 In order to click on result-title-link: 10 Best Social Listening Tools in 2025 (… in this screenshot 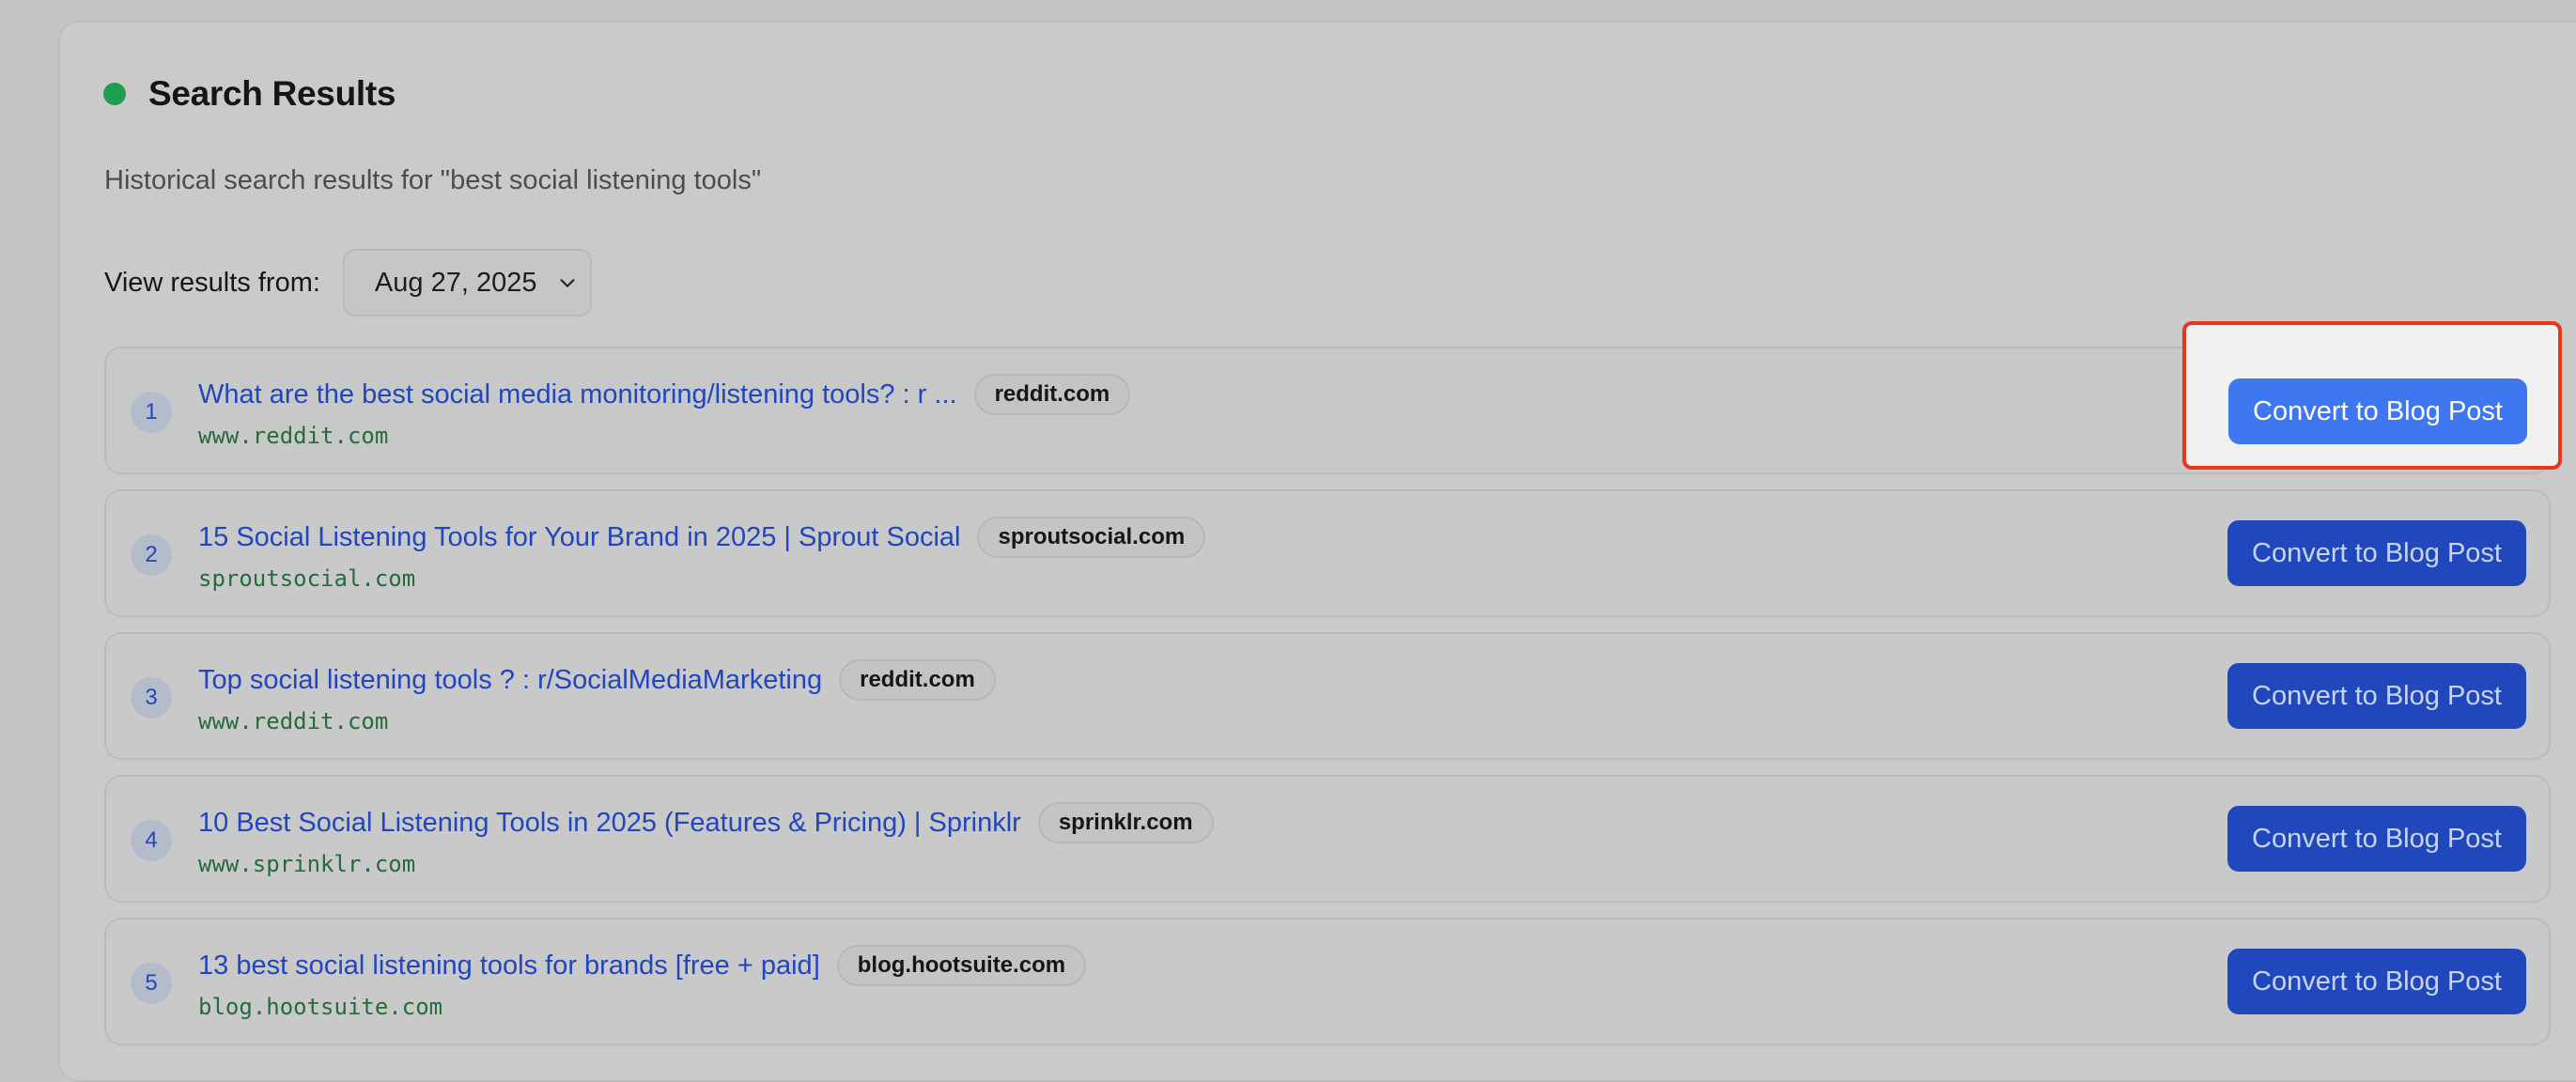, I will do `click(609, 823)`.